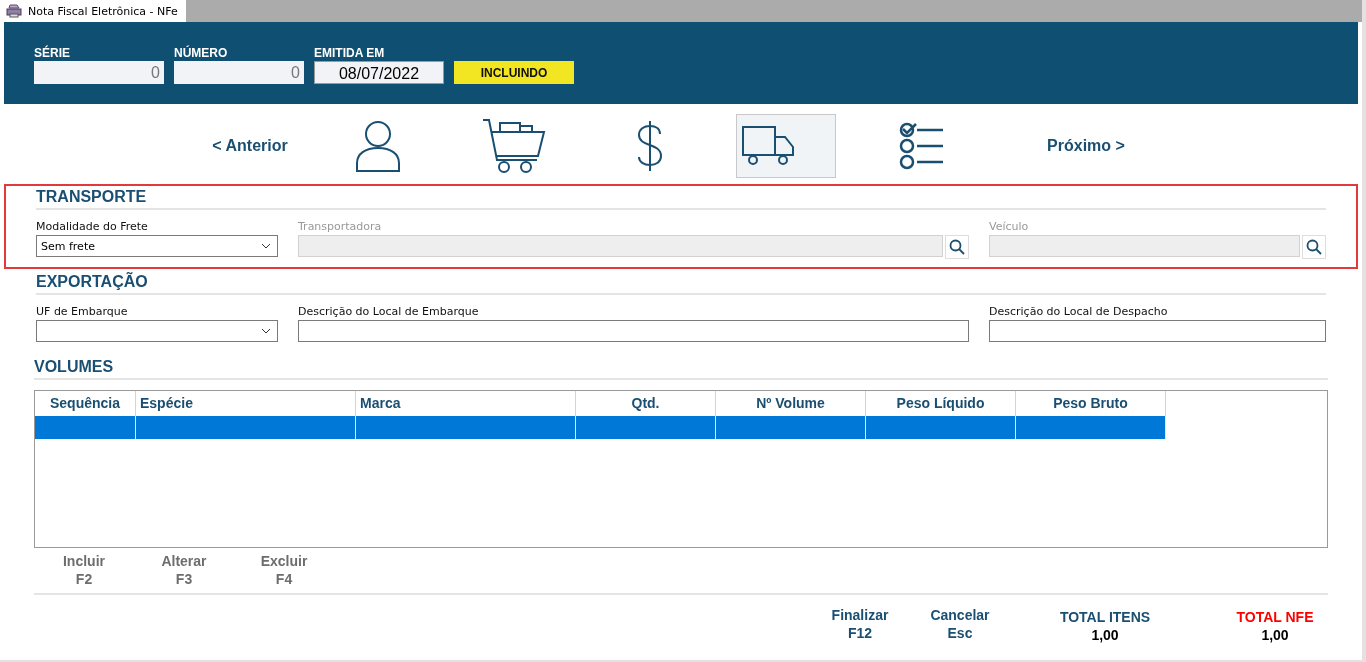 The width and height of the screenshot is (1366, 662). What do you see at coordinates (768, 146) in the screenshot?
I see `truck-icon` at bounding box center [768, 146].